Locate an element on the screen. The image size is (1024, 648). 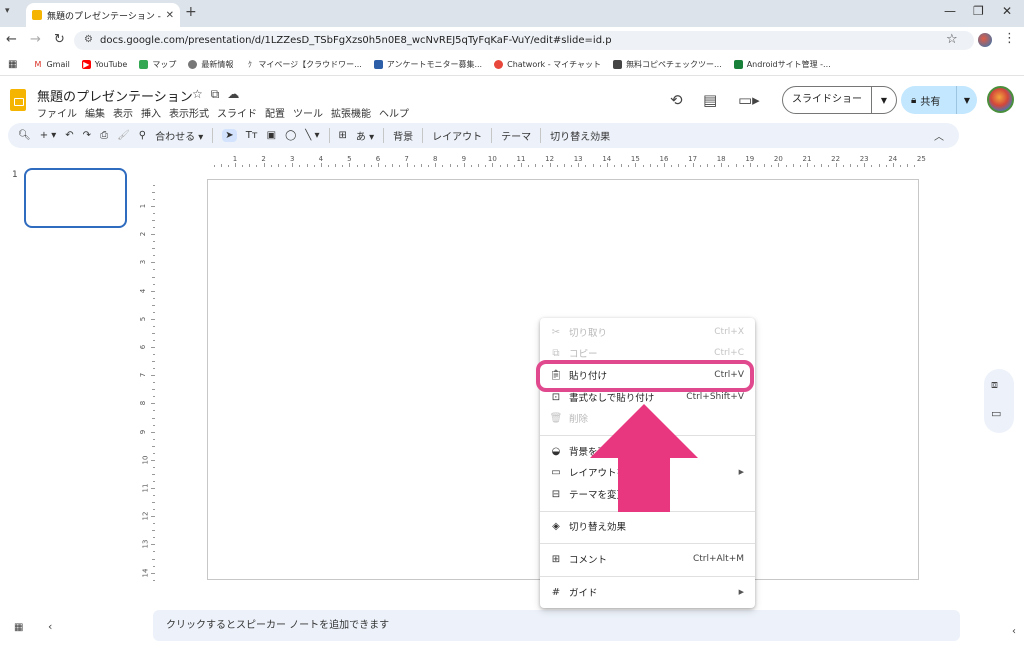
theme-button: テーマ is located at coordinates (516, 135).